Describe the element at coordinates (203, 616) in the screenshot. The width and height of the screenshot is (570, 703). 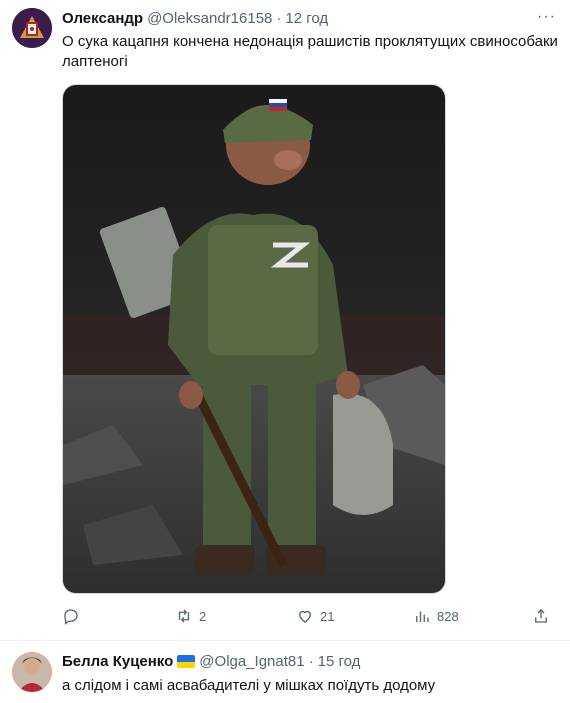
I see `retweet-count: 2` at that location.